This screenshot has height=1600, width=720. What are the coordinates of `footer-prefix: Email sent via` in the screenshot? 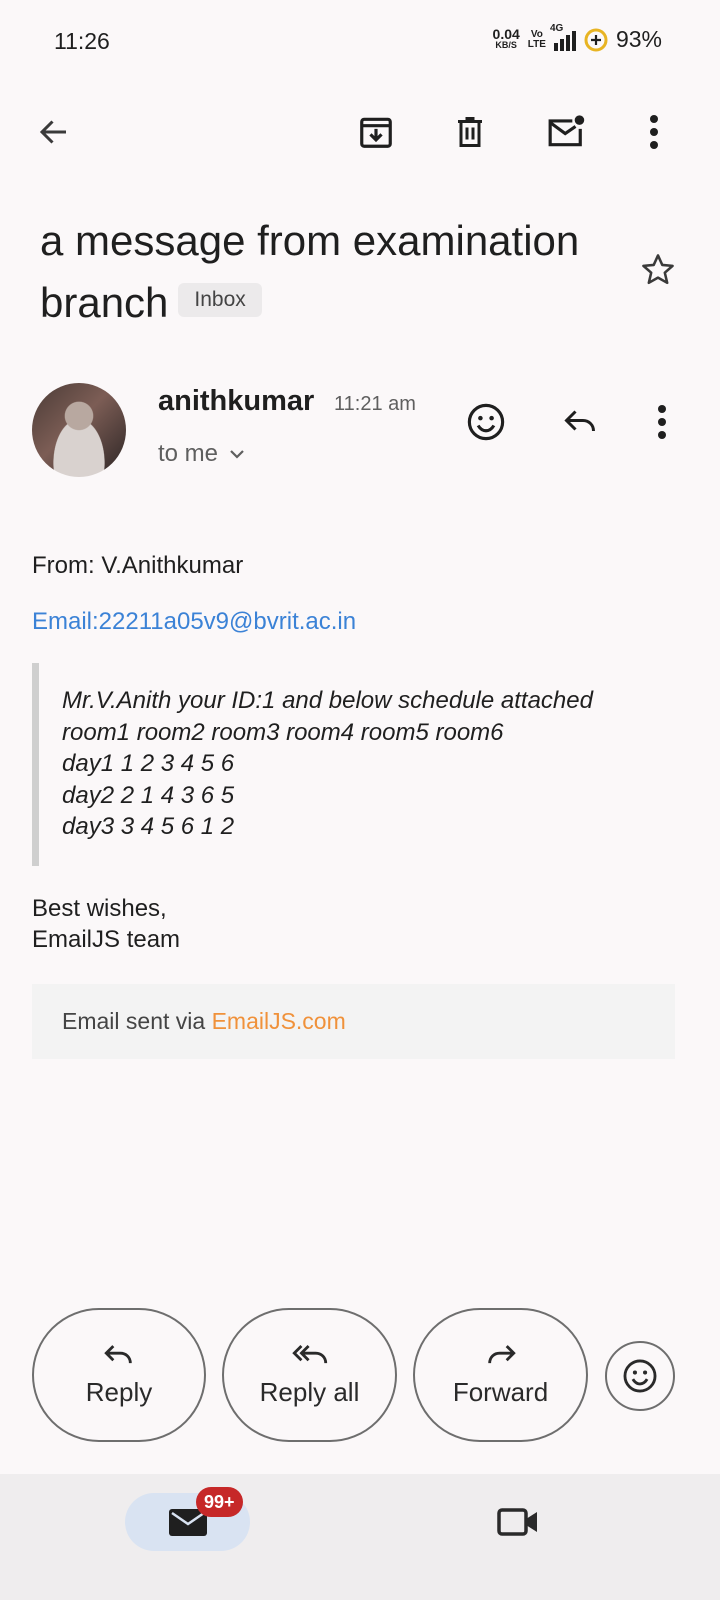 It's located at (137, 1021).